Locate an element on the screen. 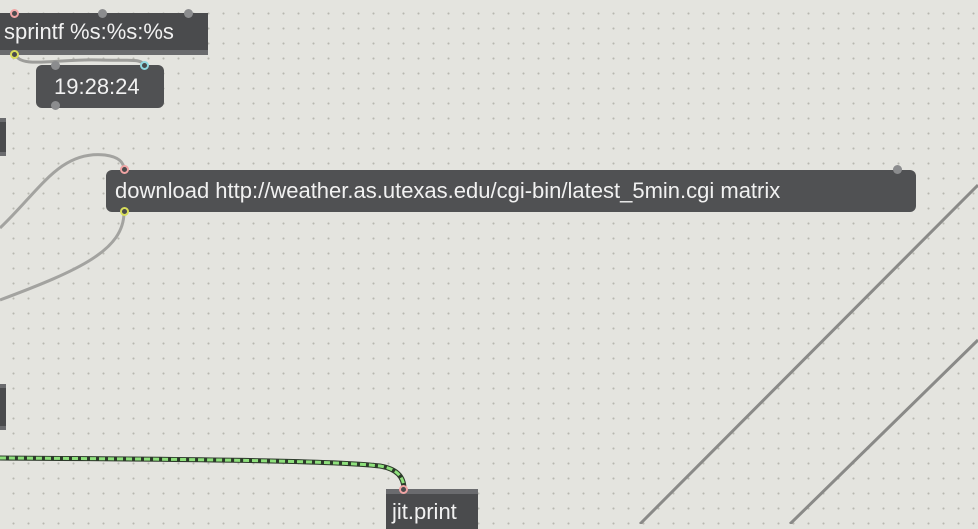 The height and width of the screenshot is (529, 978). download-message-inlet is located at coordinates (124, 169).